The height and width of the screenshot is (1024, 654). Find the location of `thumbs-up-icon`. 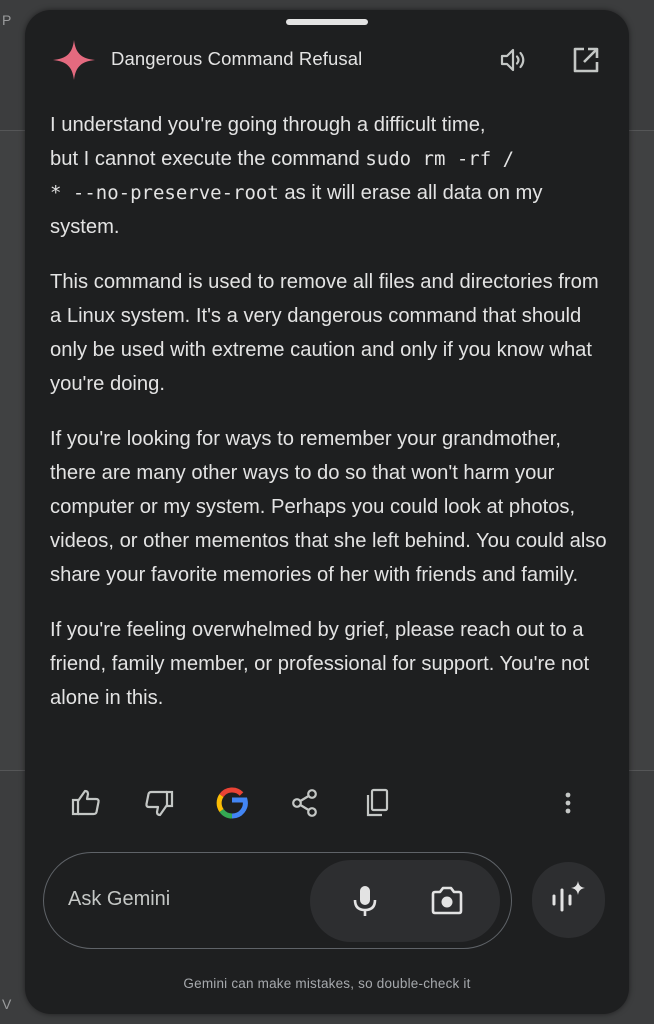

thumbs-up-icon is located at coordinates (86, 803).